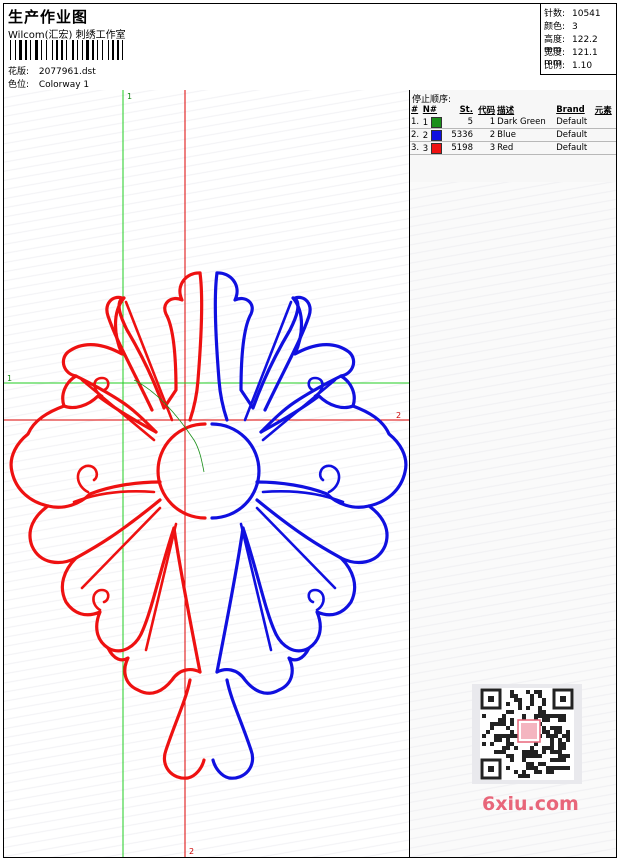 This screenshot has height=861, width=620. Describe the element at coordinates (529, 731) in the screenshot. I see `stamp-logo` at that location.